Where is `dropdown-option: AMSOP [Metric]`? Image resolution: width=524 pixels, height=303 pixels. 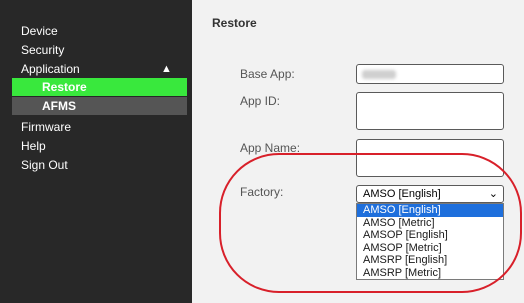
dropdown-option: AMSOP [Metric] is located at coordinates (430, 248).